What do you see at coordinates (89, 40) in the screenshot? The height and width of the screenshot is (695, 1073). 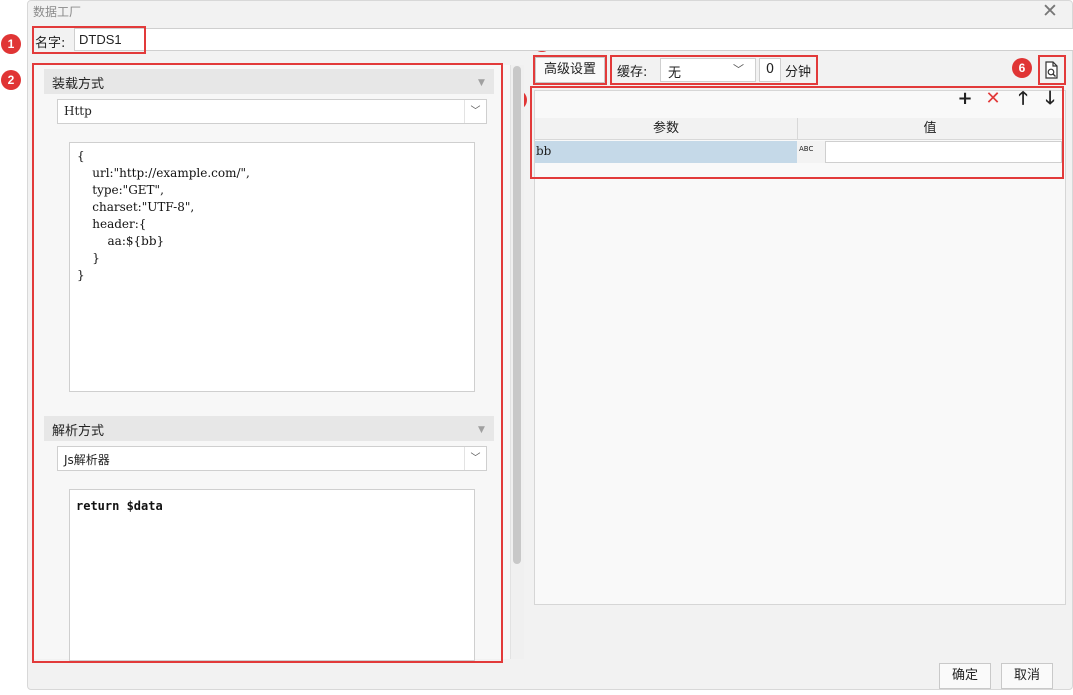 I see `name-highlight` at bounding box center [89, 40].